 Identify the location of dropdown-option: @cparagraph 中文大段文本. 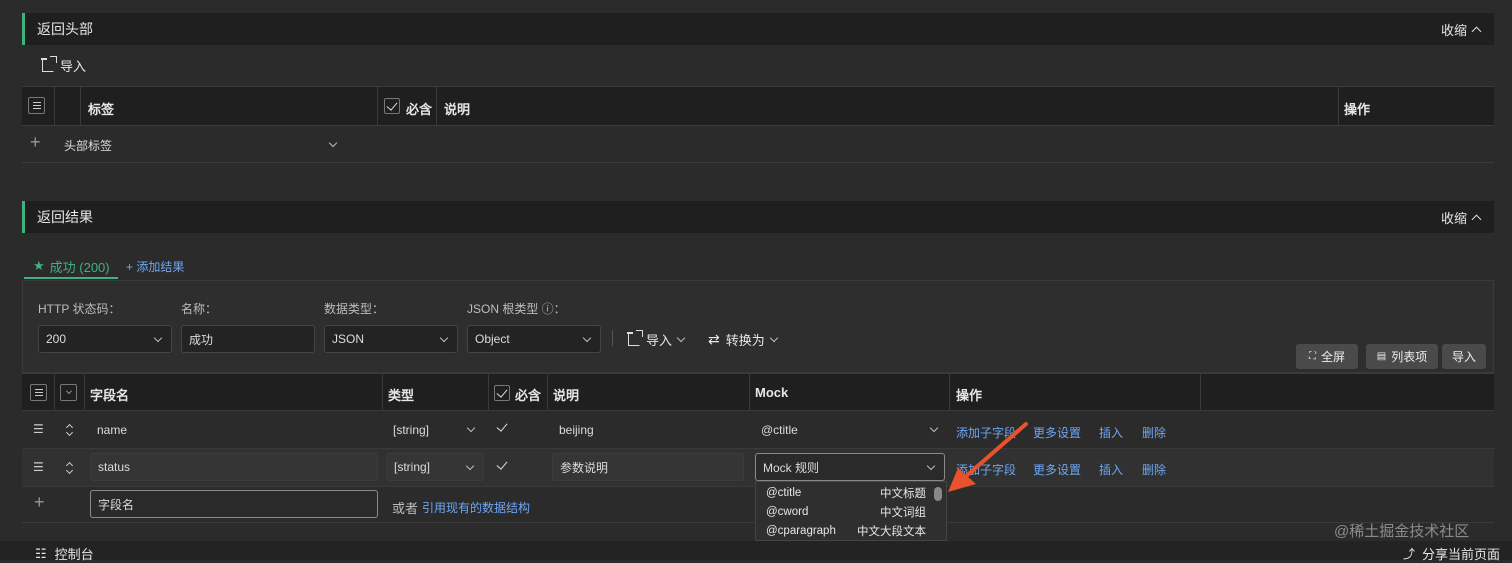
(846, 530).